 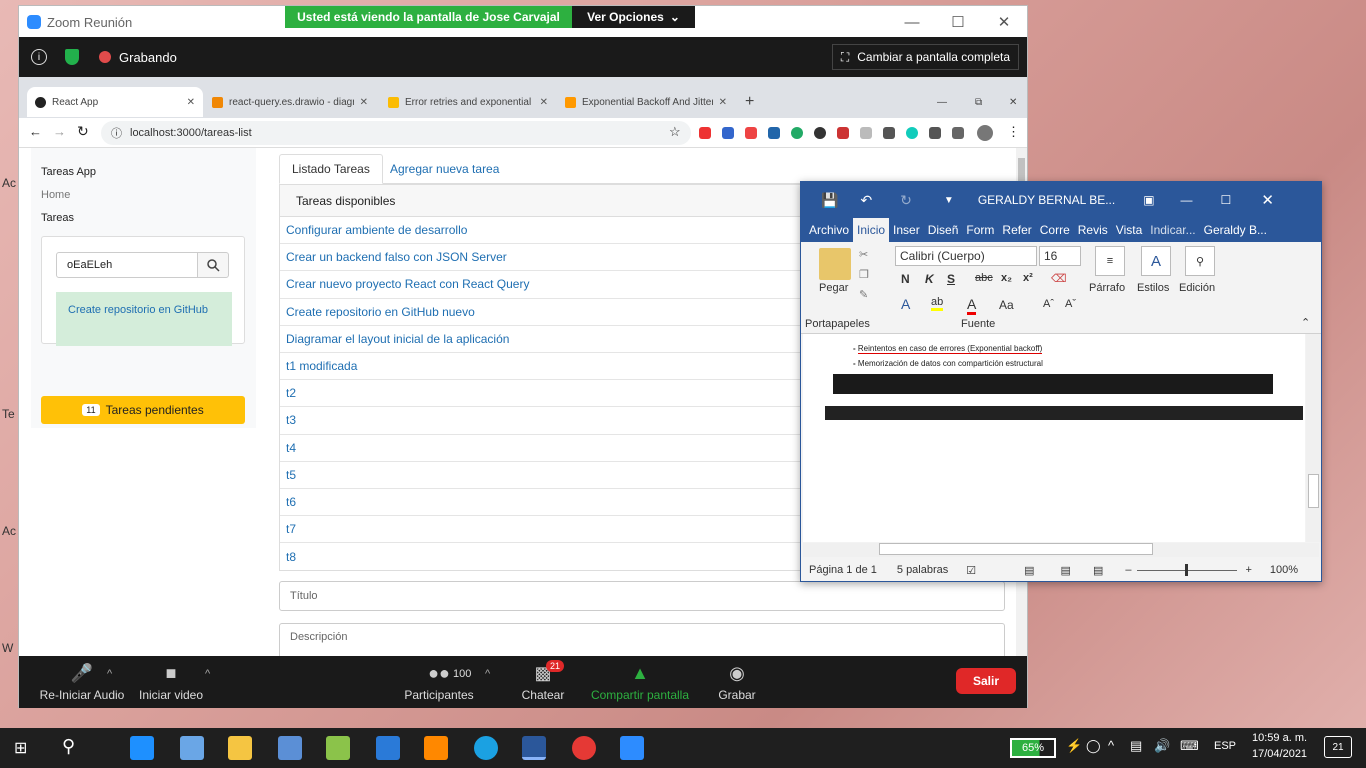 I want to click on view-options-button: Ver Opciones ⌄, so click(x=633, y=17).